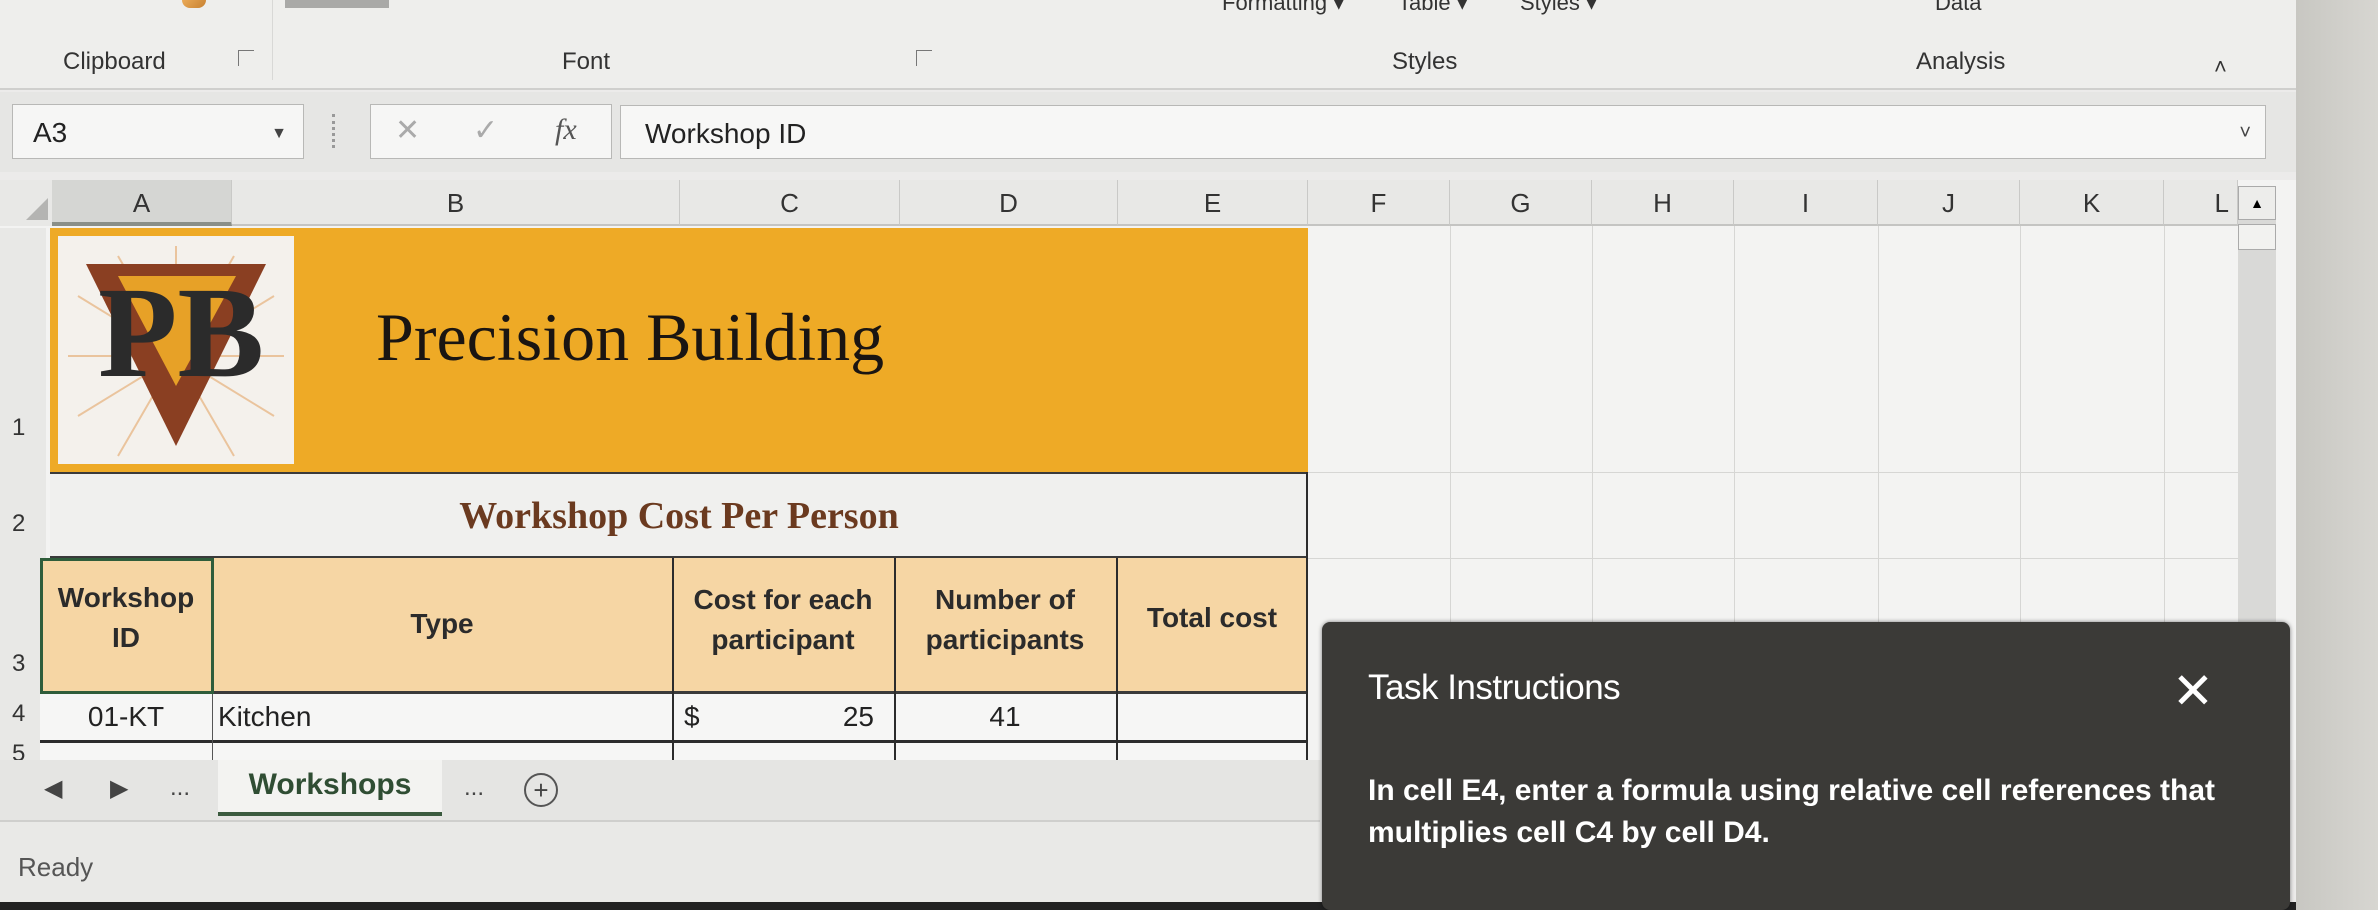 Image resolution: width=2378 pixels, height=910 pixels. I want to click on resize-handle, so click(334, 131).